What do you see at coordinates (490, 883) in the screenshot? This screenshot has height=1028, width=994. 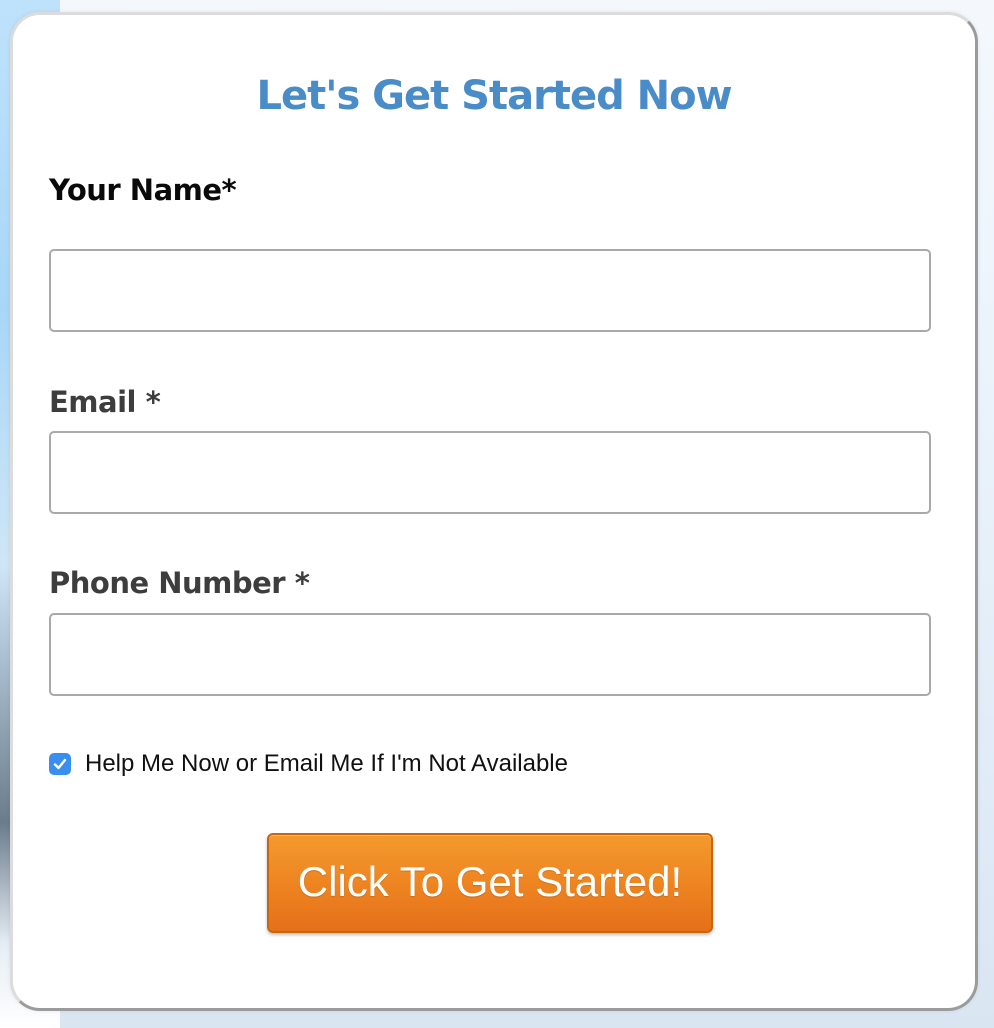 I see `get-started-button: Click To Get Started!` at bounding box center [490, 883].